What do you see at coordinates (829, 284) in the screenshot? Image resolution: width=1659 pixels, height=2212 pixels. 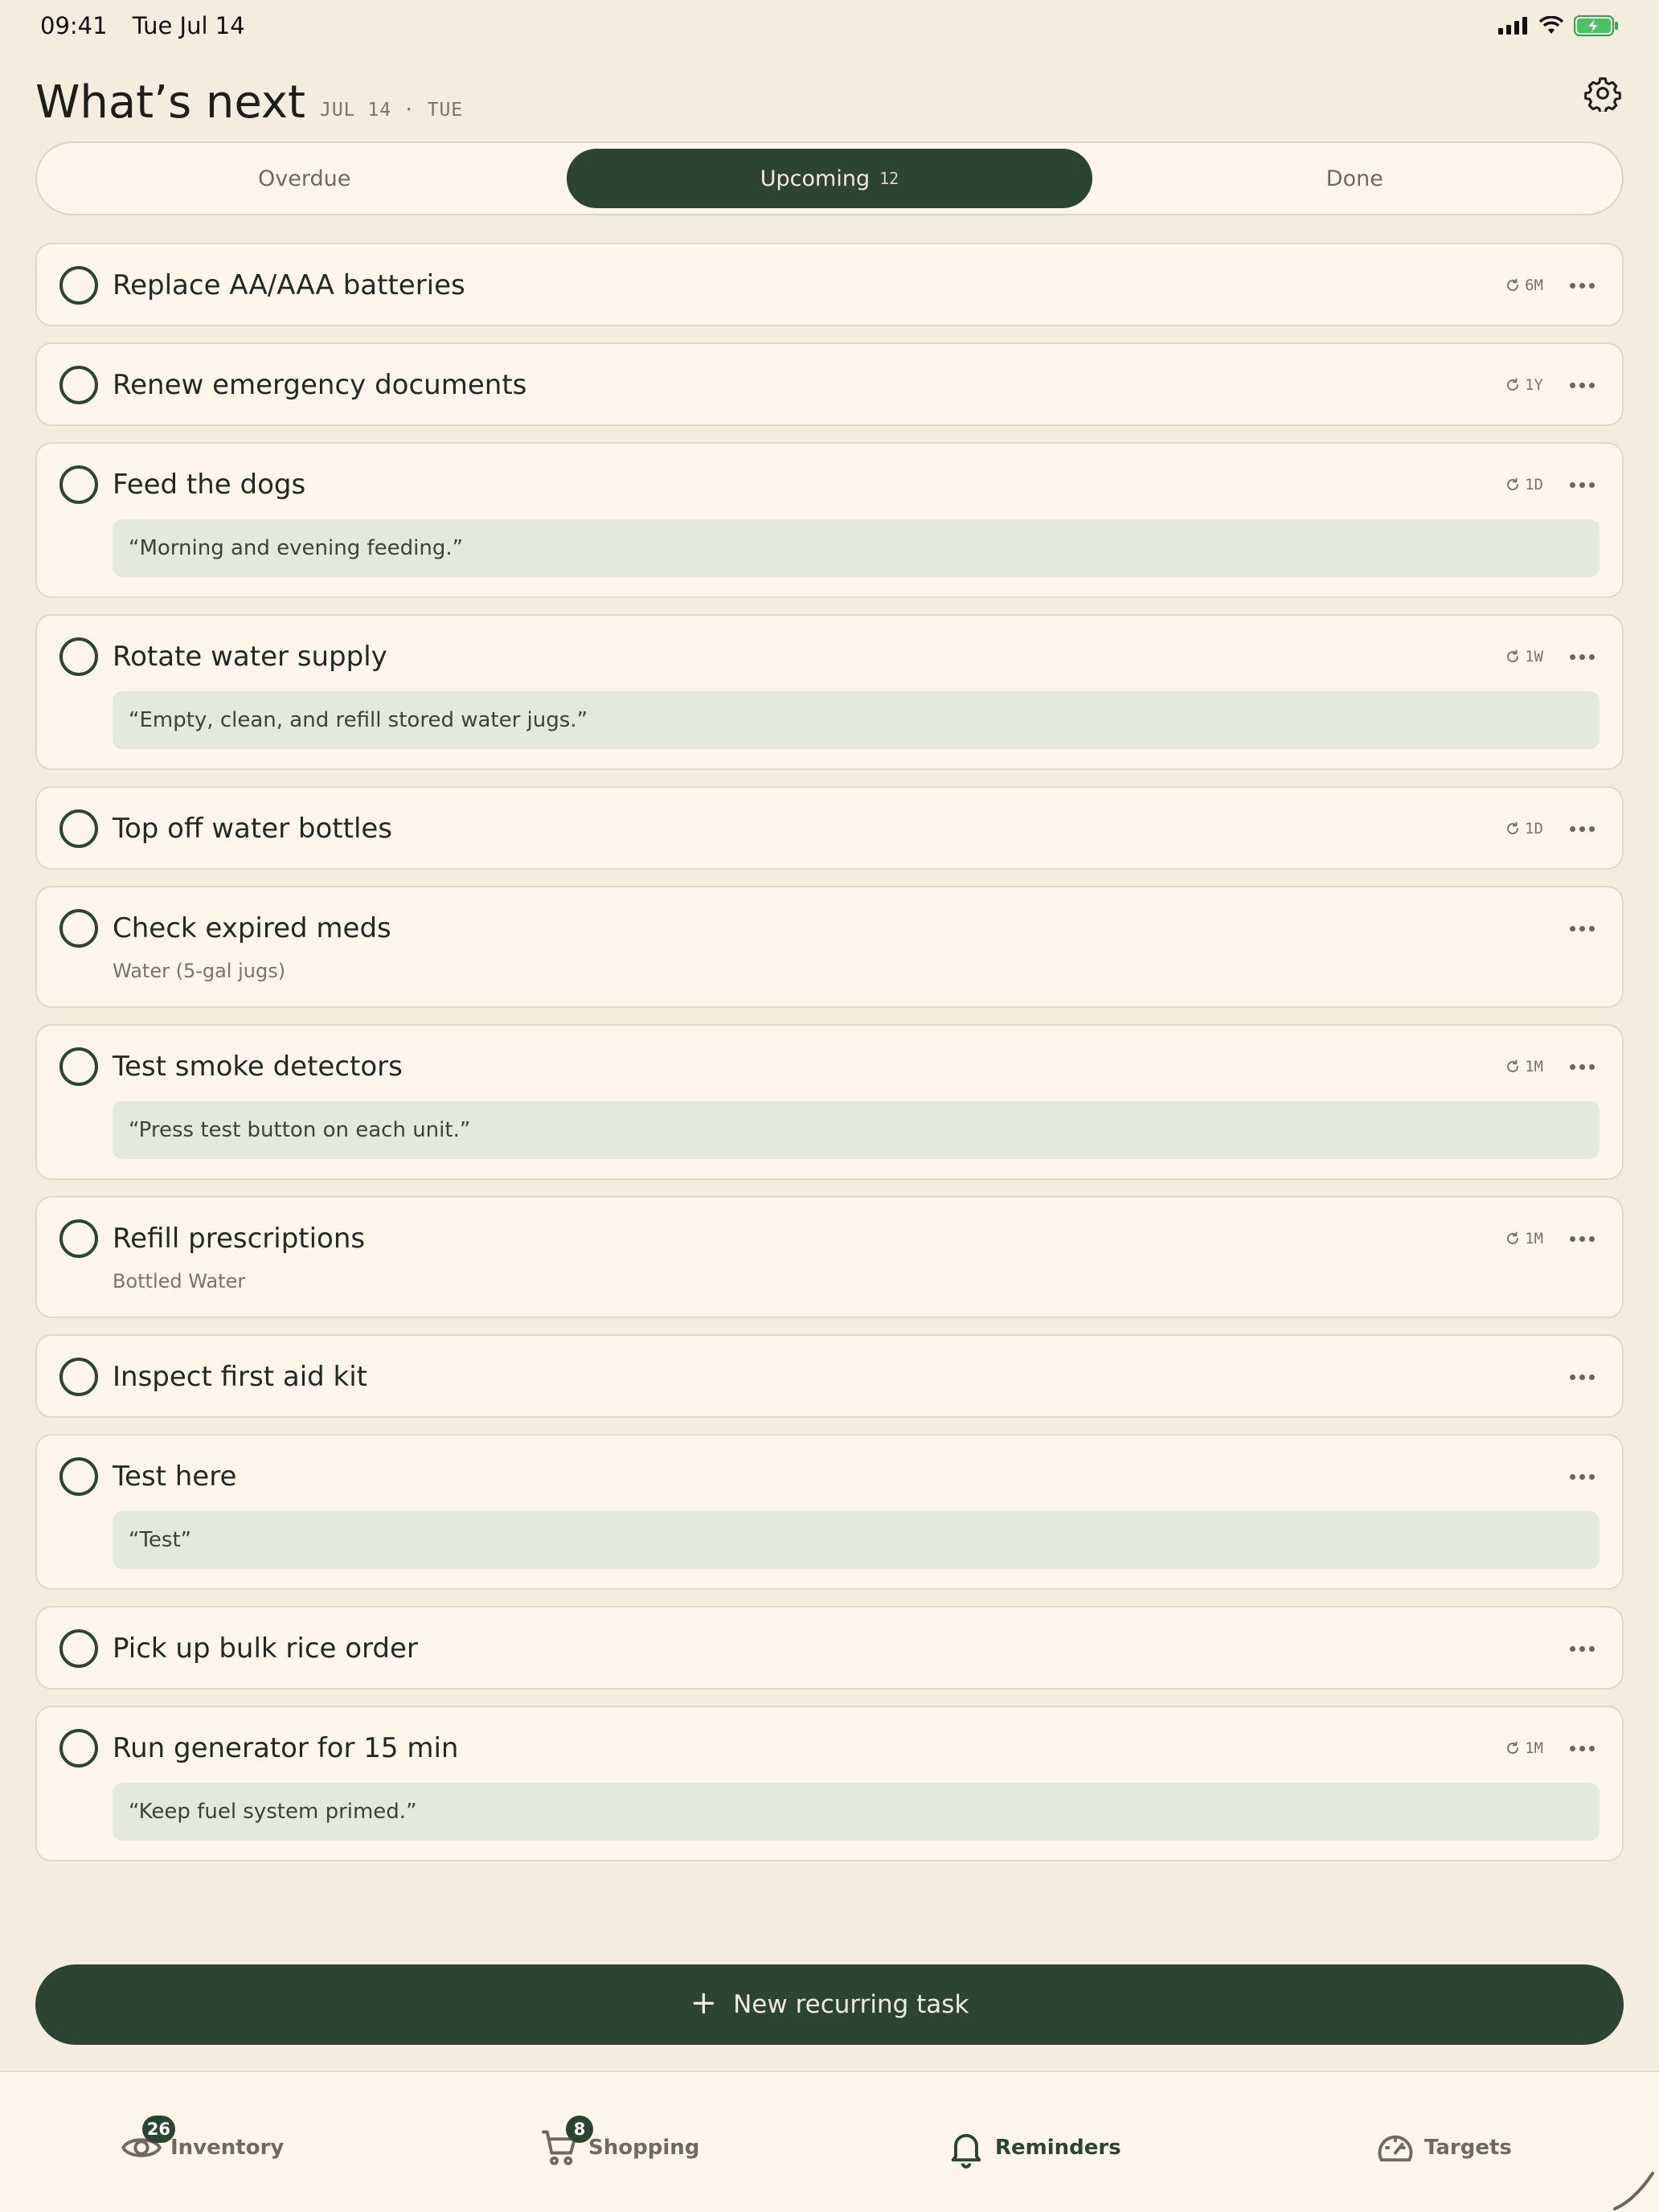 I see `task-card: Replace AA/AAA batteries 6M` at bounding box center [829, 284].